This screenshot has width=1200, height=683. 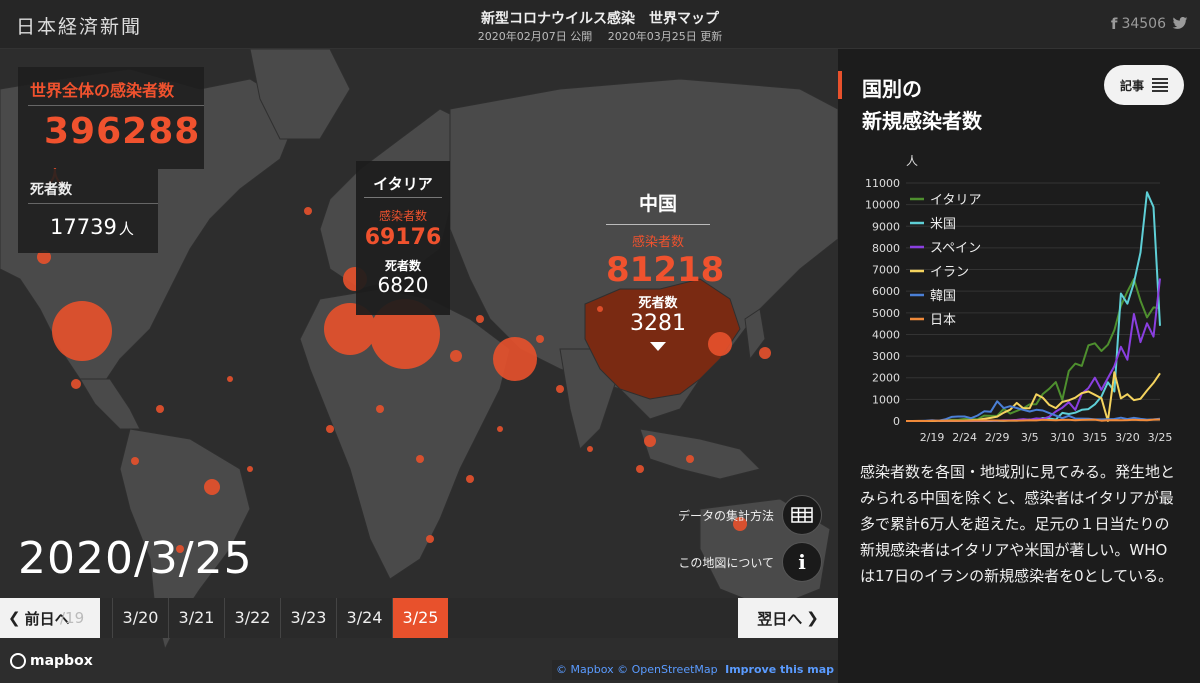 I want to click on y-tick-label: 2000, so click(x=886, y=378).